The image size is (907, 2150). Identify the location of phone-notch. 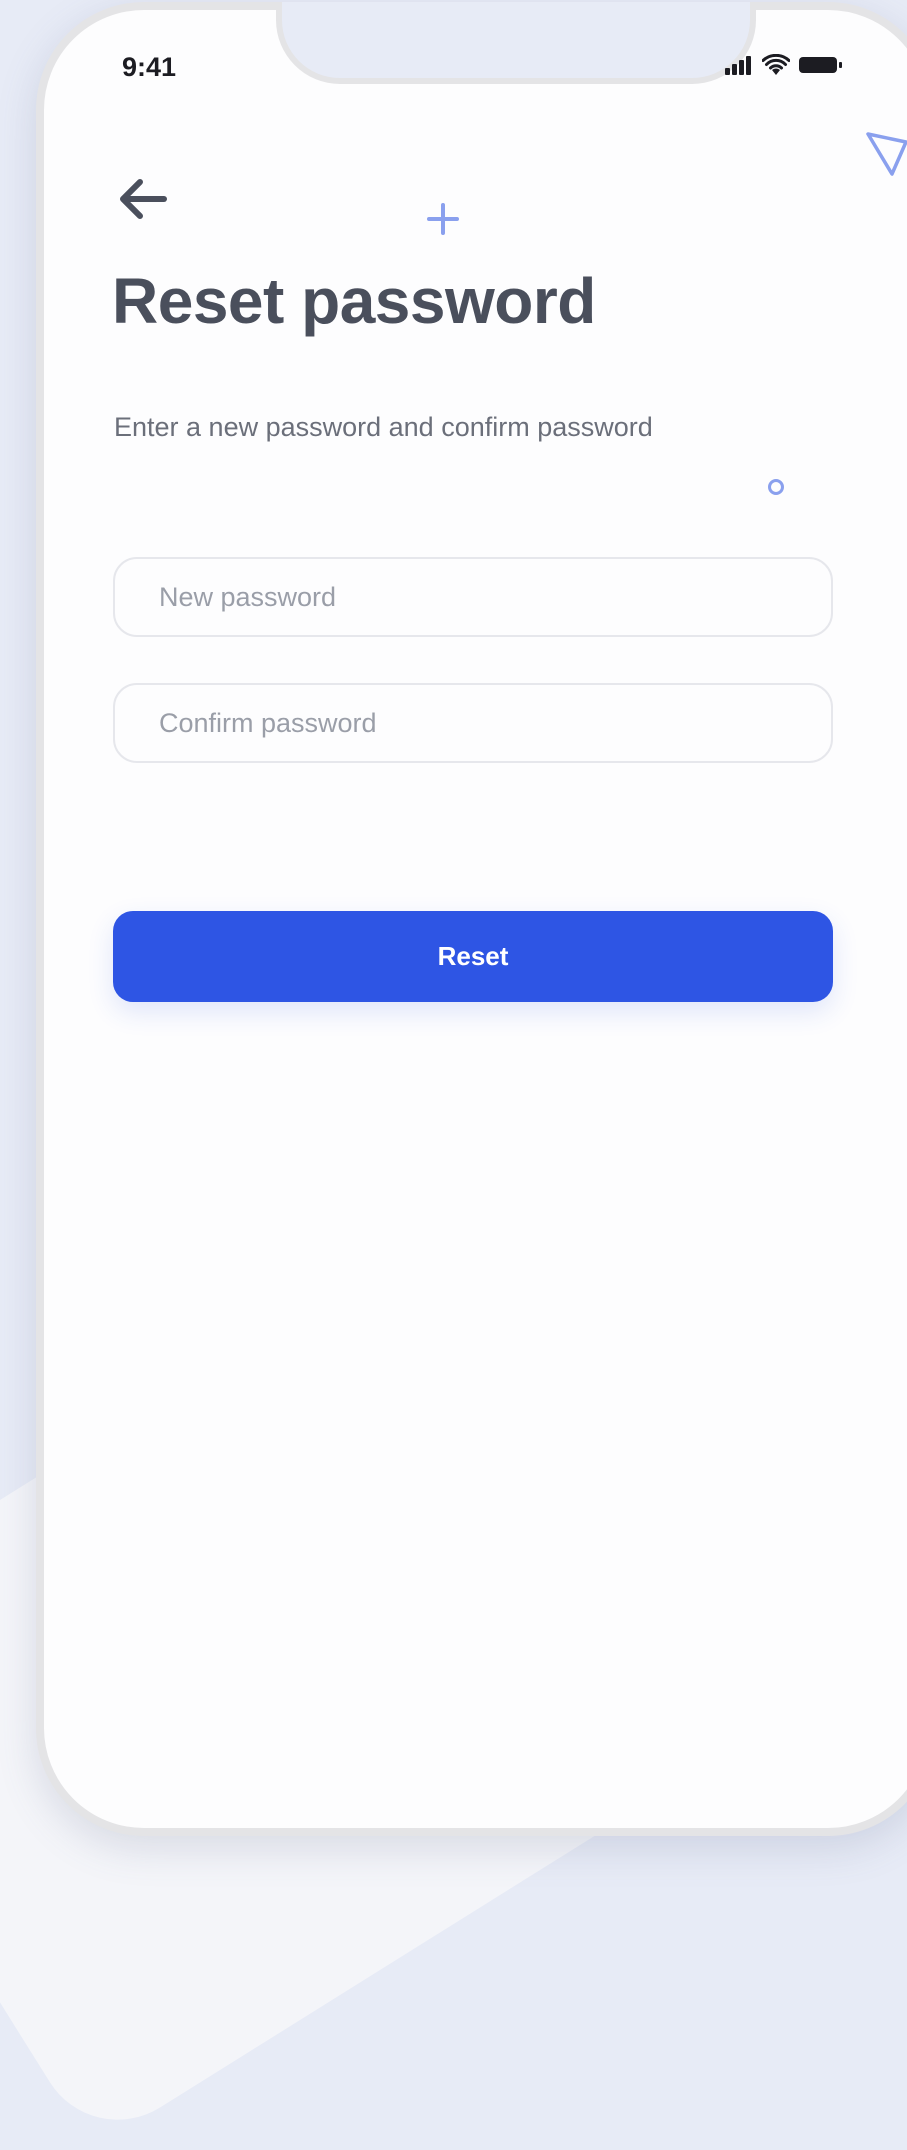
(516, 43).